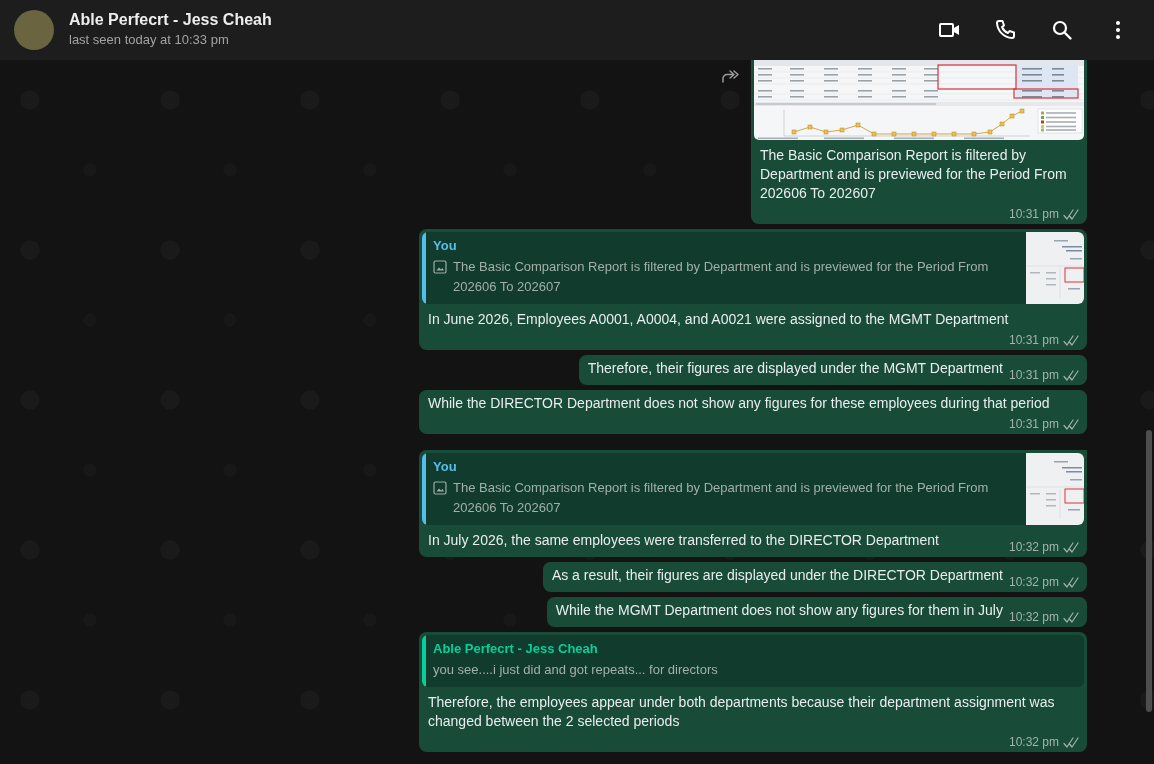  I want to click on report-screenshot-drawing, so click(919, 100).